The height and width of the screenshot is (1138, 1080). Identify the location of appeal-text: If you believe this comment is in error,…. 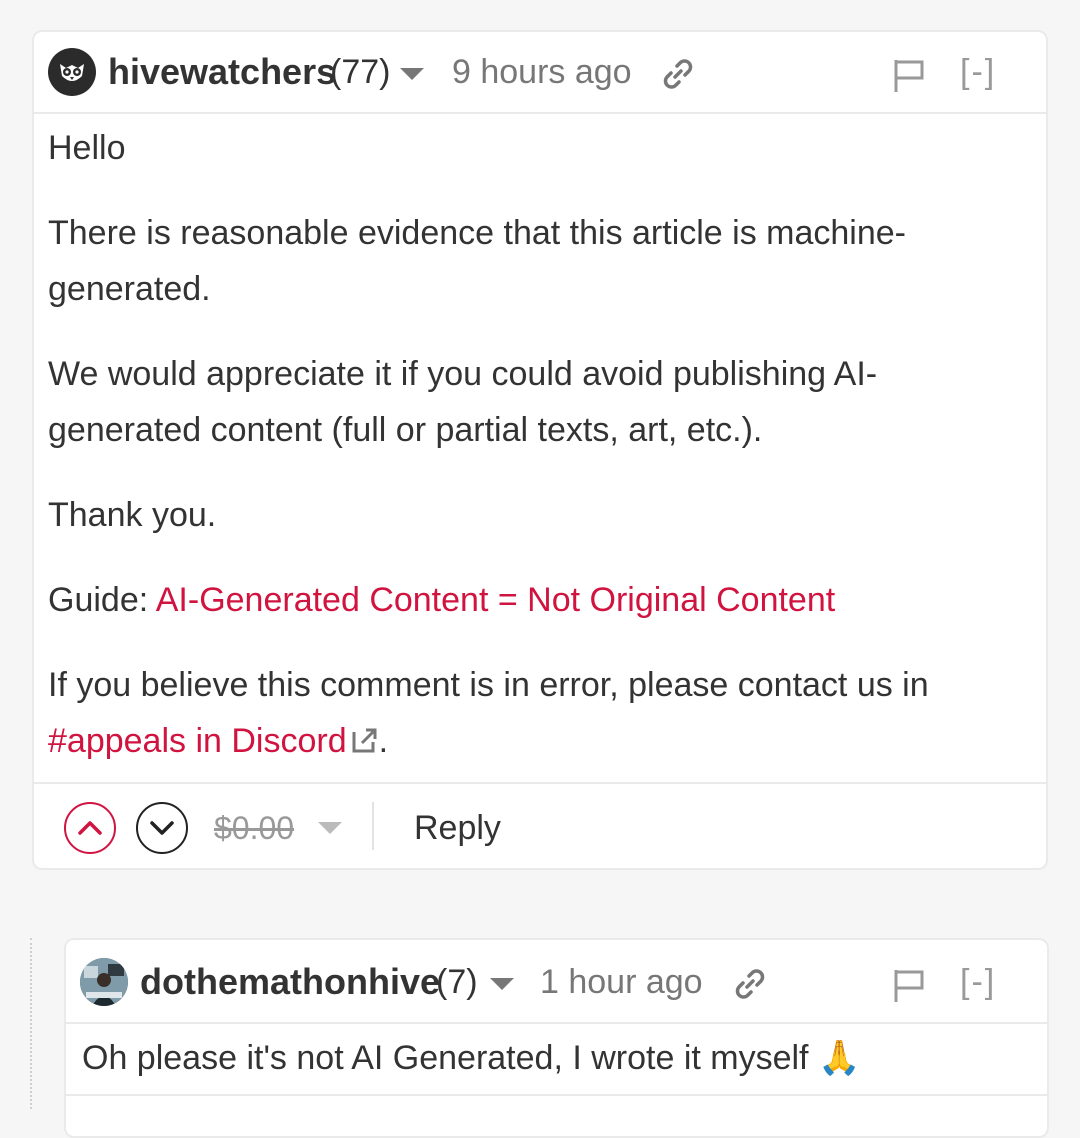
(488, 685).